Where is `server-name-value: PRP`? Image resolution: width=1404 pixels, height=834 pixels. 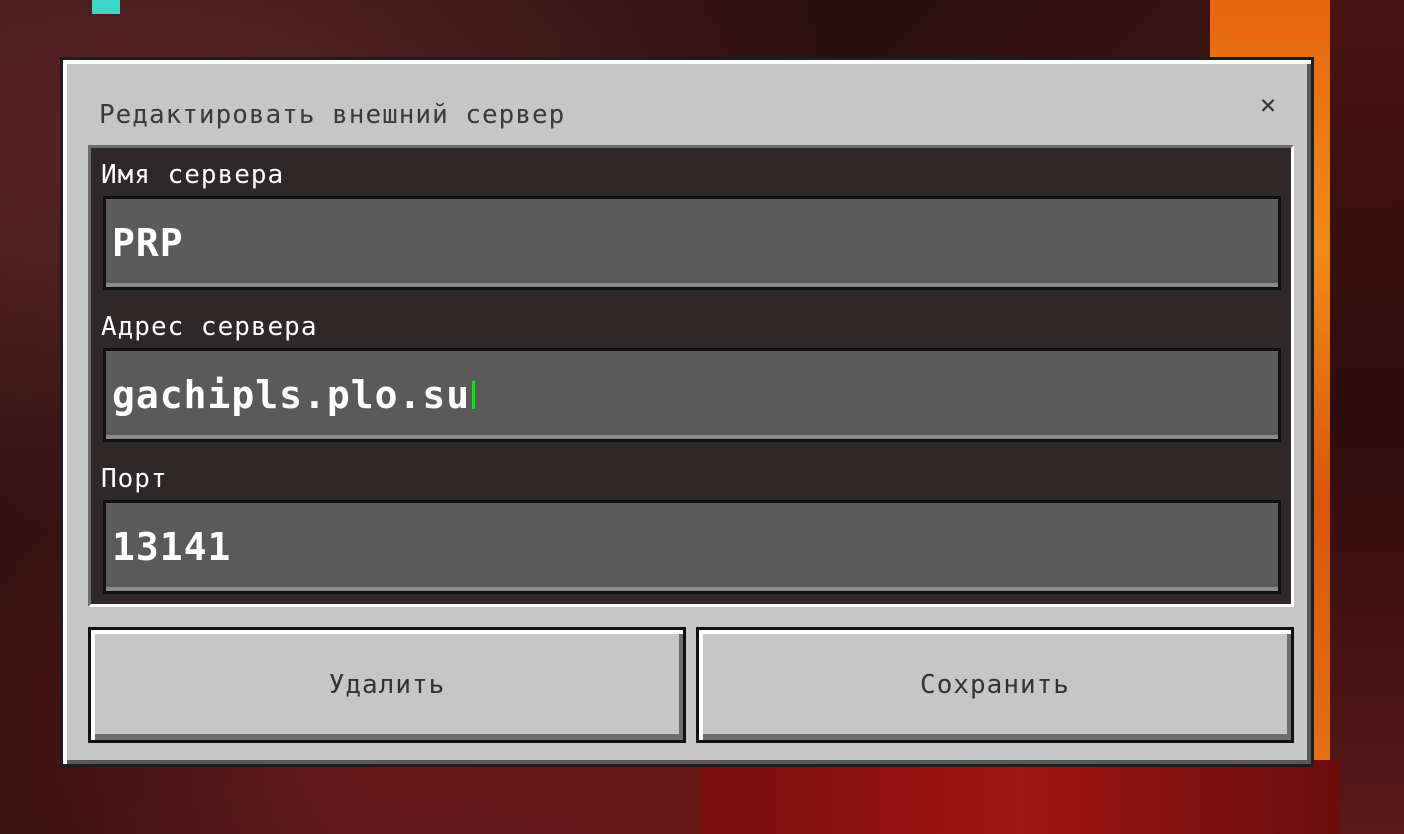
server-name-value: PRP is located at coordinates (148, 243).